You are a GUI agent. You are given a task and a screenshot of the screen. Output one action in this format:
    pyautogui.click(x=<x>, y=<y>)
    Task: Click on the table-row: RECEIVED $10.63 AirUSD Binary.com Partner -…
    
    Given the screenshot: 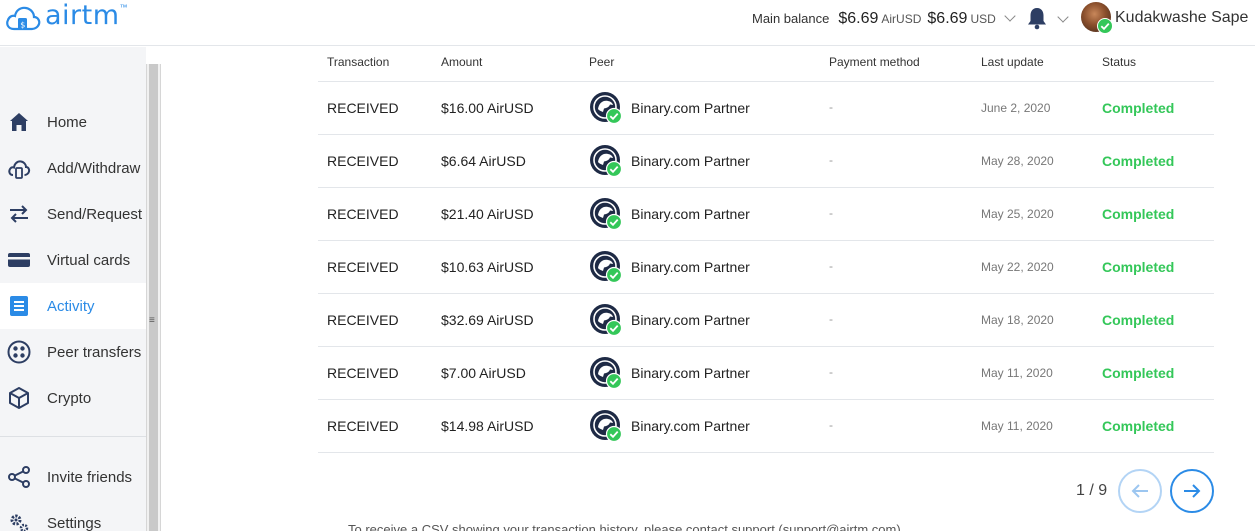 What is the action you would take?
    pyautogui.click(x=766, y=267)
    